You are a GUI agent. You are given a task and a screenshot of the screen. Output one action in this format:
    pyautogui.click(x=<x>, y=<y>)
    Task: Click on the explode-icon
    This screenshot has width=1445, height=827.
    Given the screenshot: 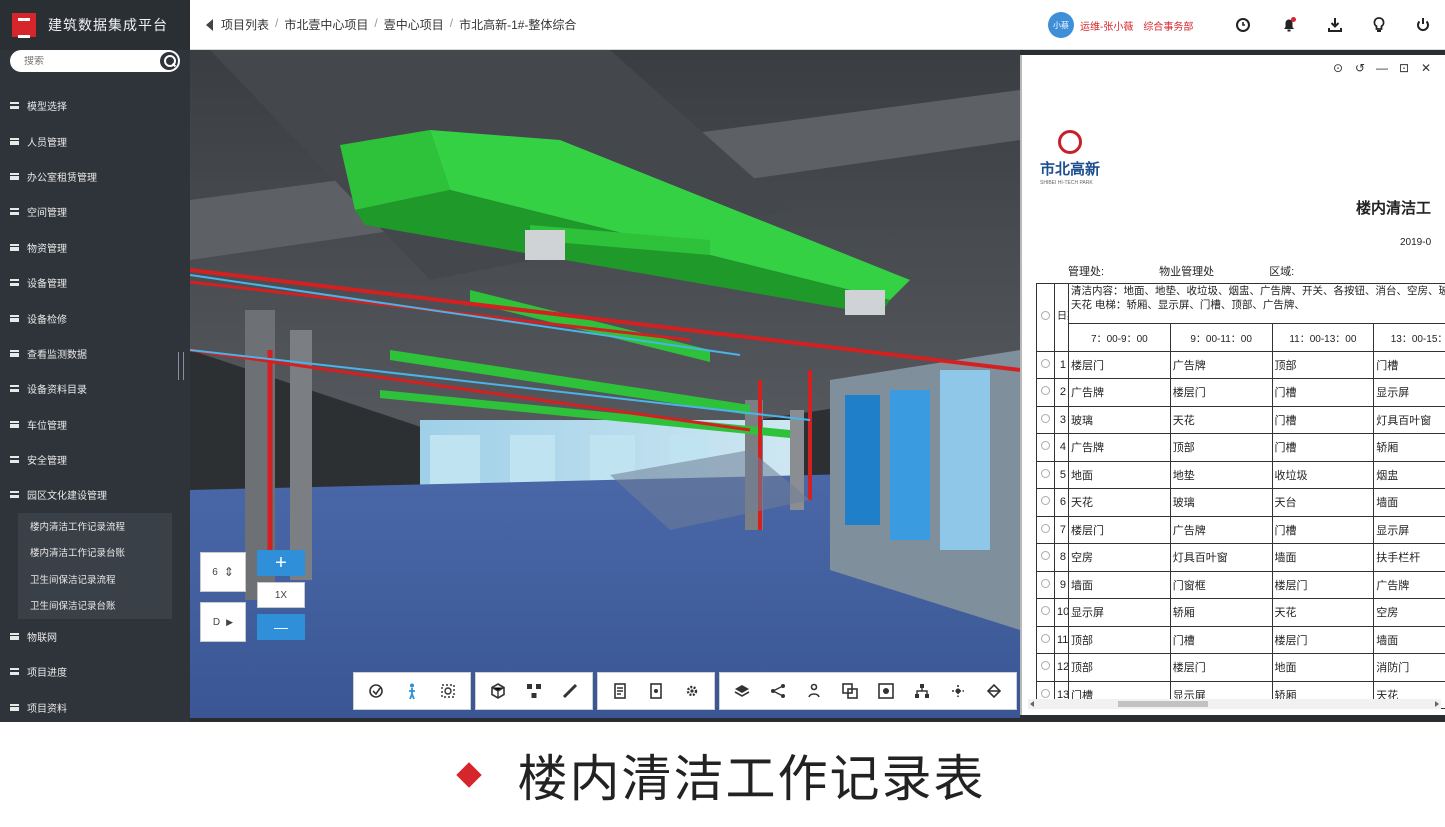 What is the action you would take?
    pyautogui.click(x=534, y=691)
    